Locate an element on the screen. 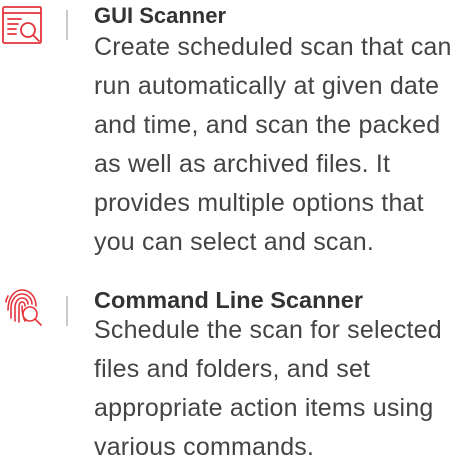 The height and width of the screenshot is (467, 465). feature-title: Command Line Scanner is located at coordinates (228, 300).